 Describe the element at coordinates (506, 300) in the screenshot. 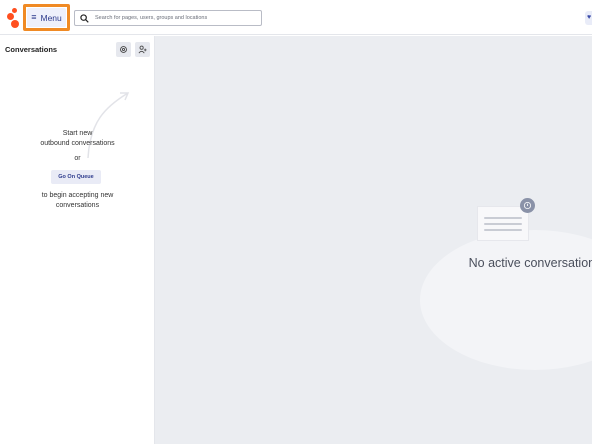

I see `empty-state-backdrop` at that location.